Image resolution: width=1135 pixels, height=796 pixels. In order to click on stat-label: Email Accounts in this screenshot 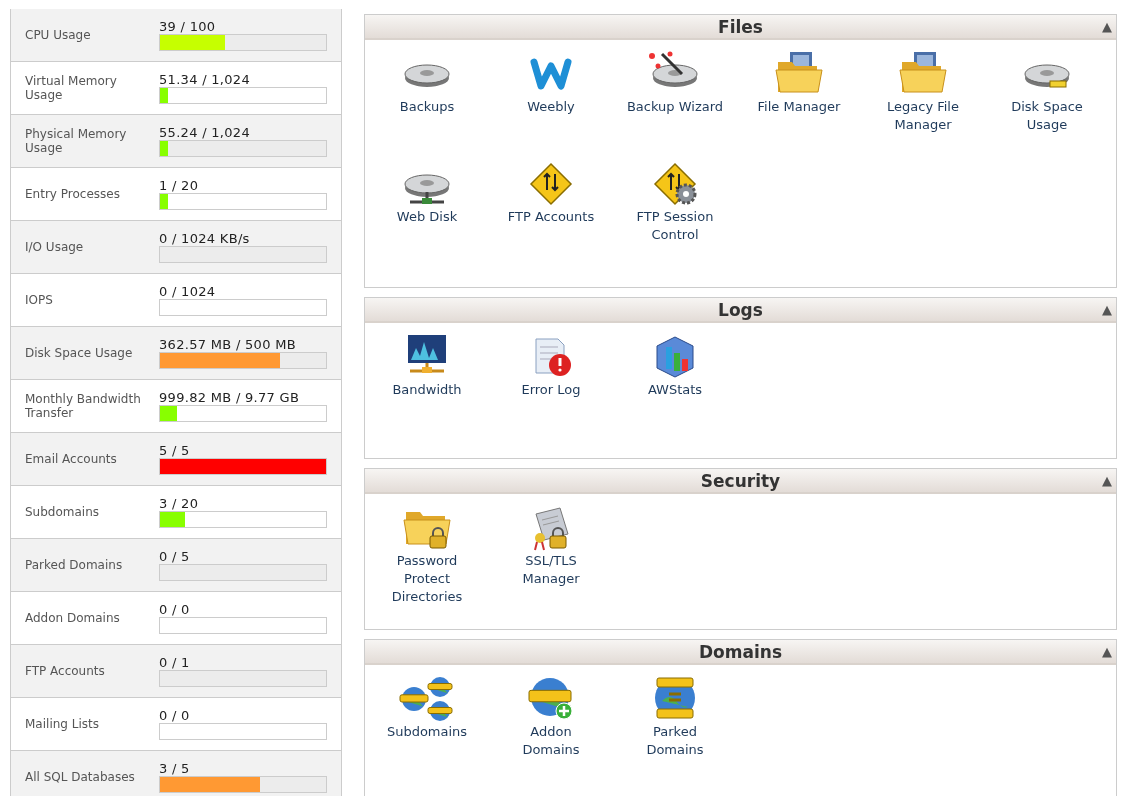, I will do `click(71, 459)`.